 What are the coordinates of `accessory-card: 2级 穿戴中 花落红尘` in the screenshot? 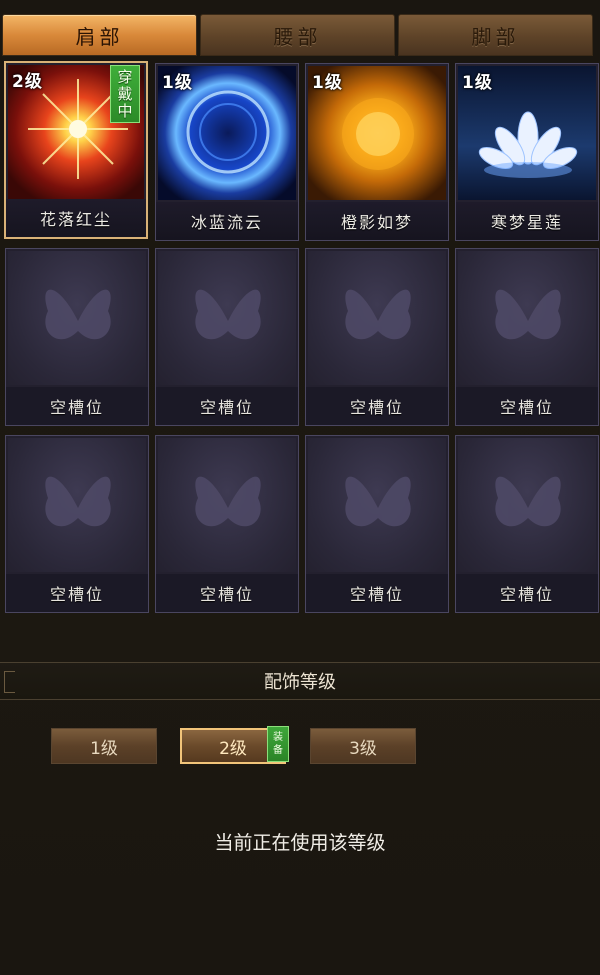 It's located at (76, 150).